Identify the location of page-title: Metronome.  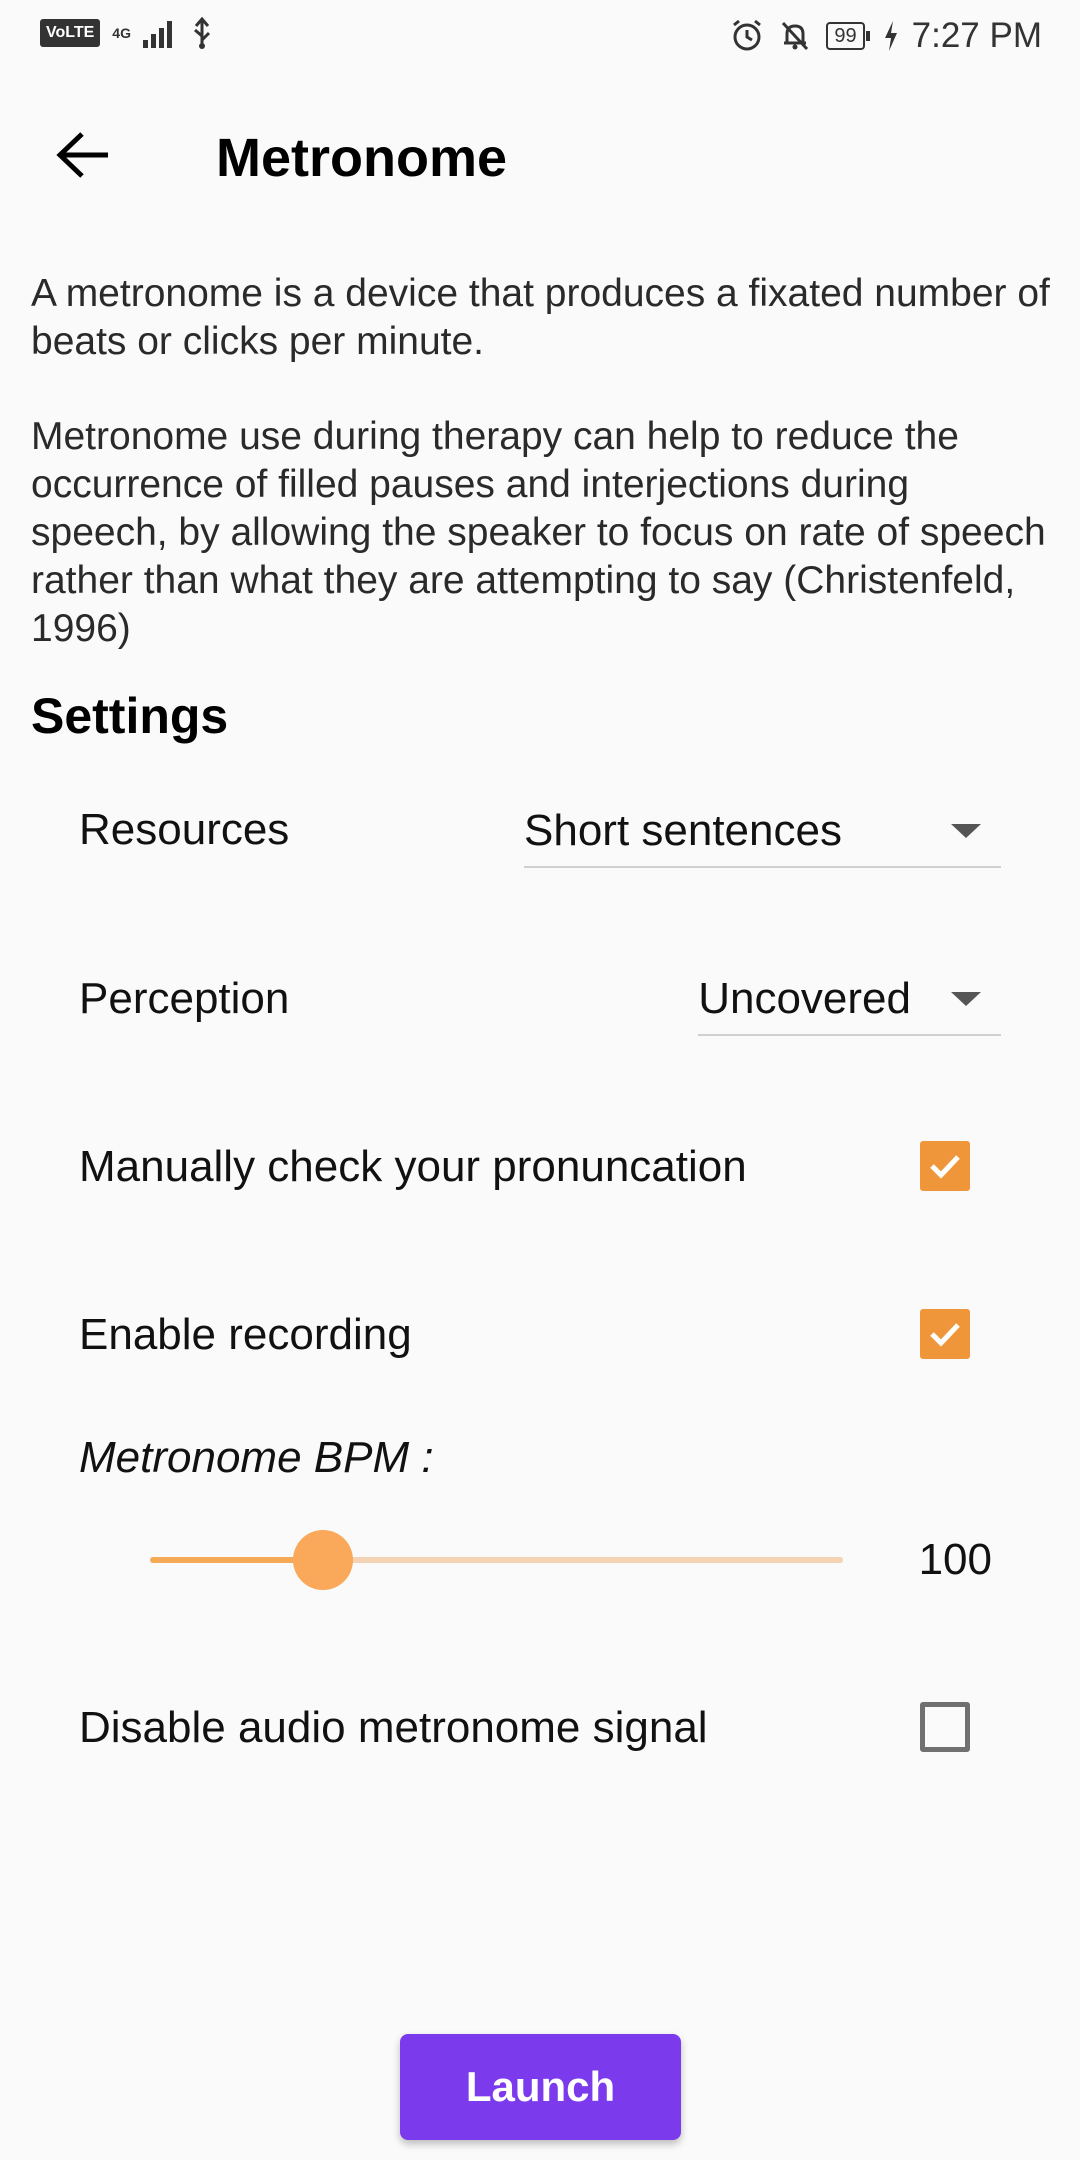
(362, 158).